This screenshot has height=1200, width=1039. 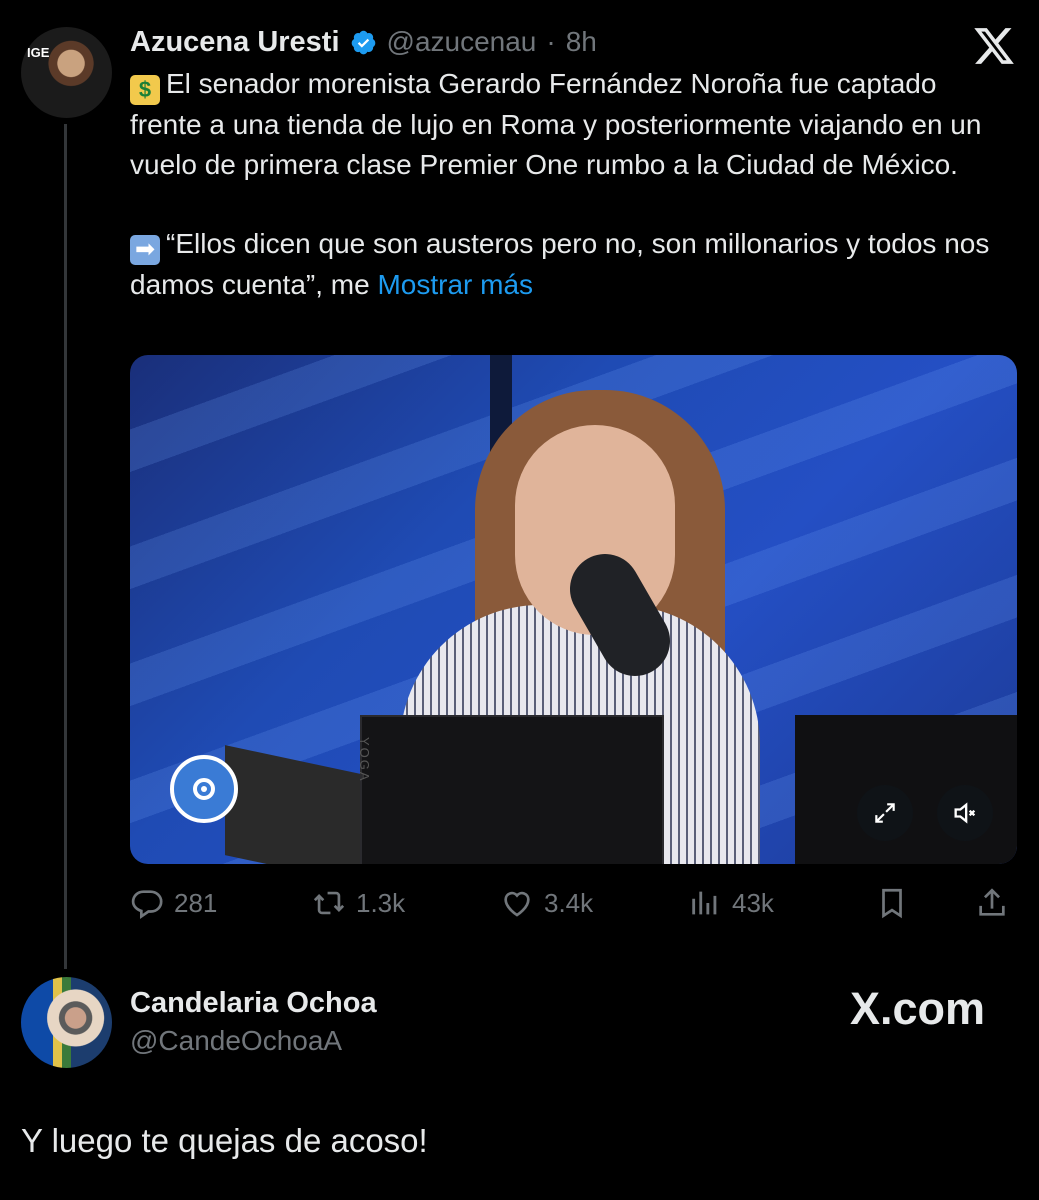 What do you see at coordinates (147, 905) in the screenshot?
I see `reply-icon` at bounding box center [147, 905].